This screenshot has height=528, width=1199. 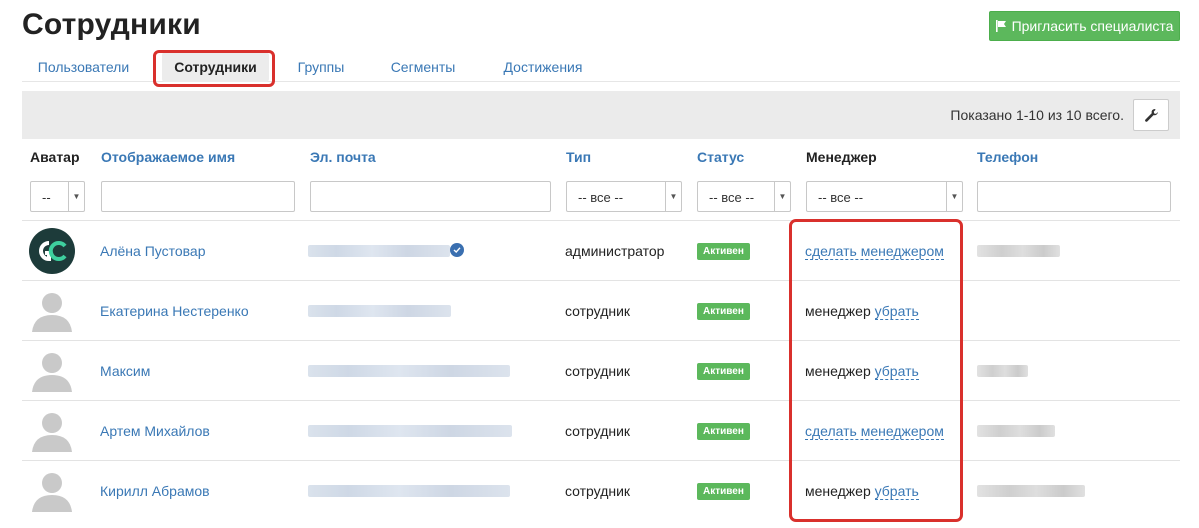 I want to click on column-header-type: Тип, so click(x=578, y=157).